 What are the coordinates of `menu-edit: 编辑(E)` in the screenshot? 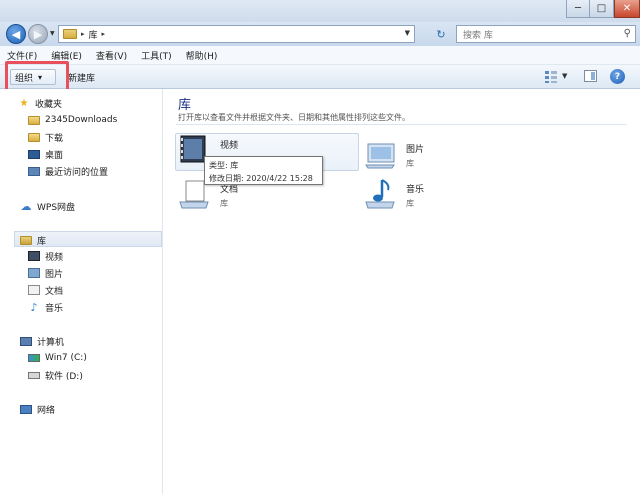 It's located at (66, 55).